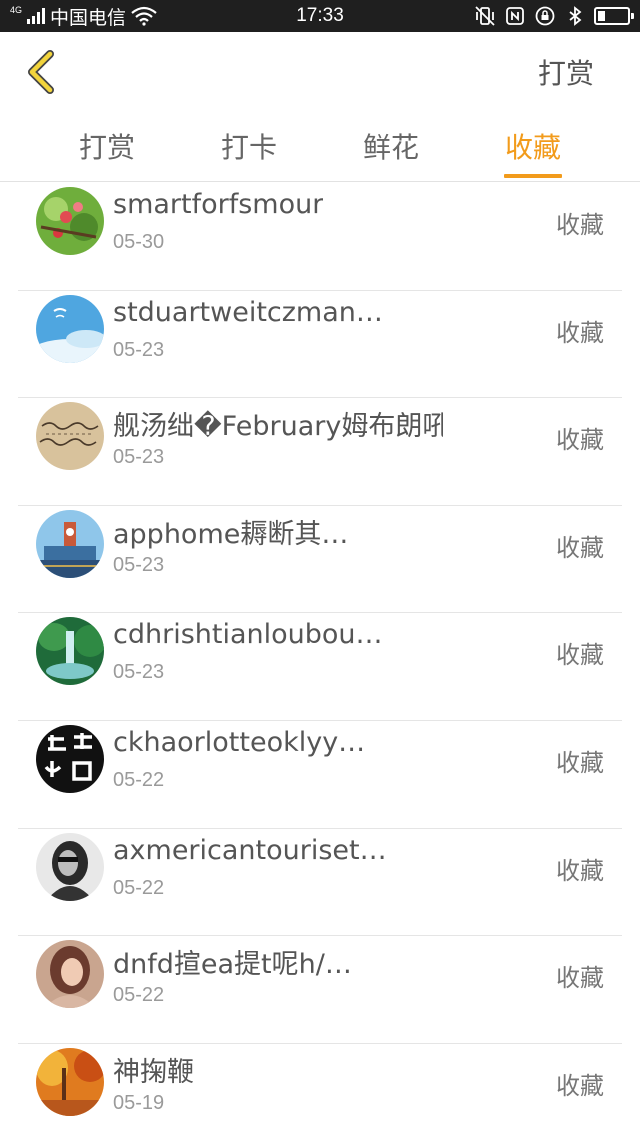  I want to click on tab-flowers: 鲜花, so click(391, 146).